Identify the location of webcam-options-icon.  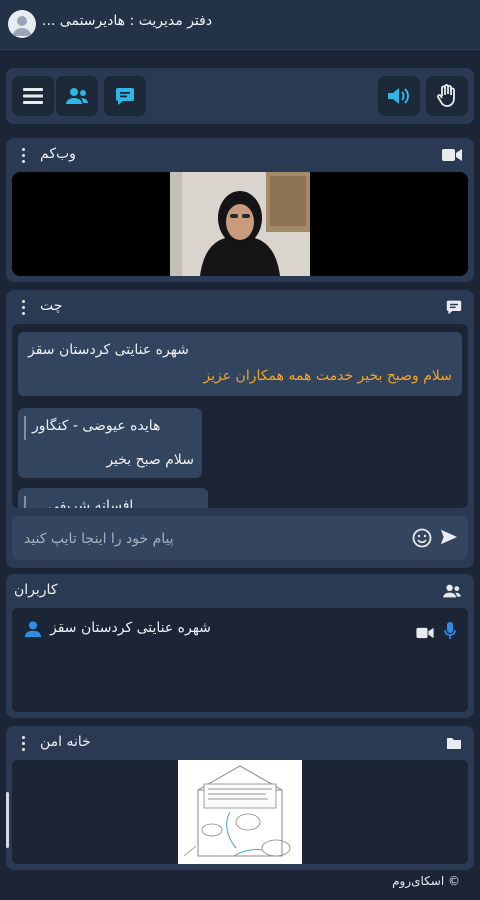
(24, 156).